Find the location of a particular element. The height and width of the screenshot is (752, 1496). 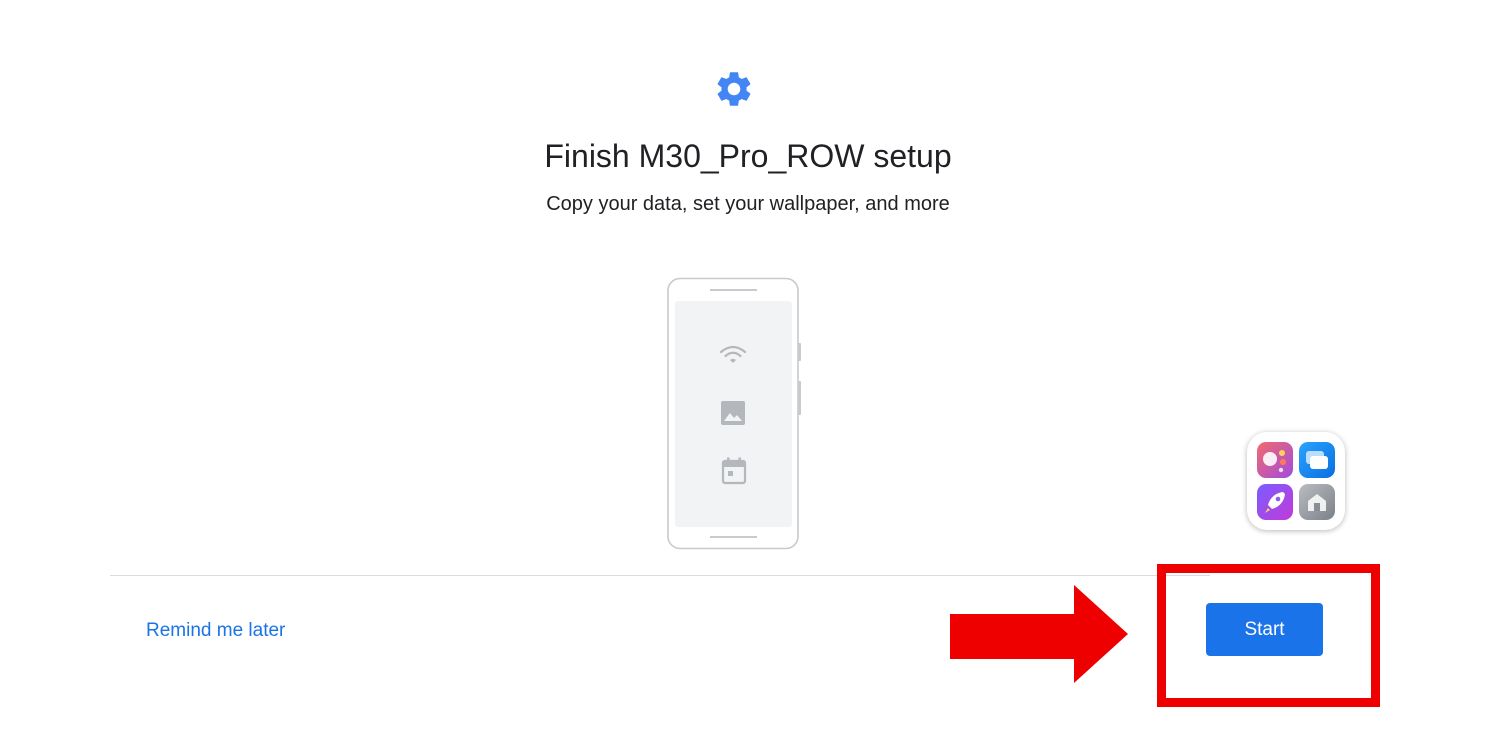

wifi-icon is located at coordinates (733, 355).